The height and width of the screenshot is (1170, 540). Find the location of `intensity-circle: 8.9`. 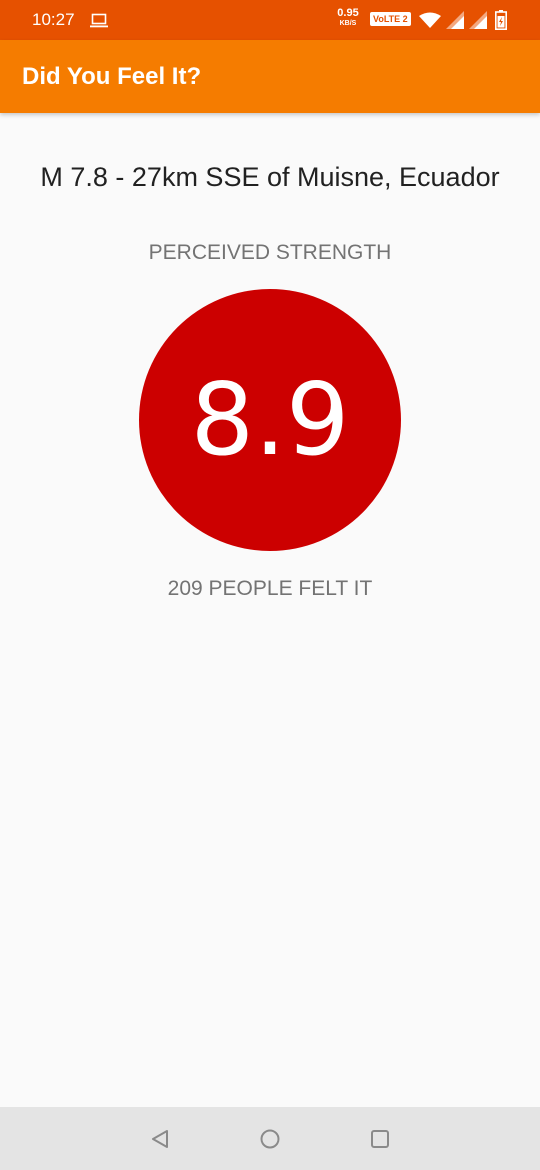

intensity-circle: 8.9 is located at coordinates (270, 420).